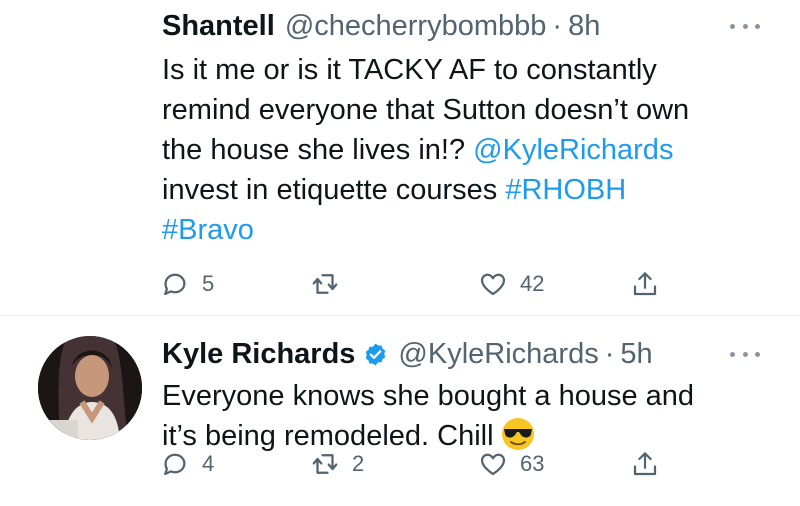 The image size is (800, 506). I want to click on avatar-photo, so click(90, 388).